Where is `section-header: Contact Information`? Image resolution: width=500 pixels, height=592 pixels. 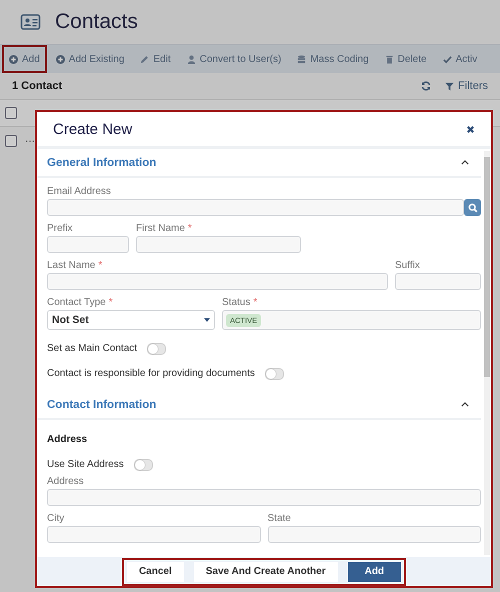 section-header: Contact Information is located at coordinates (259, 405).